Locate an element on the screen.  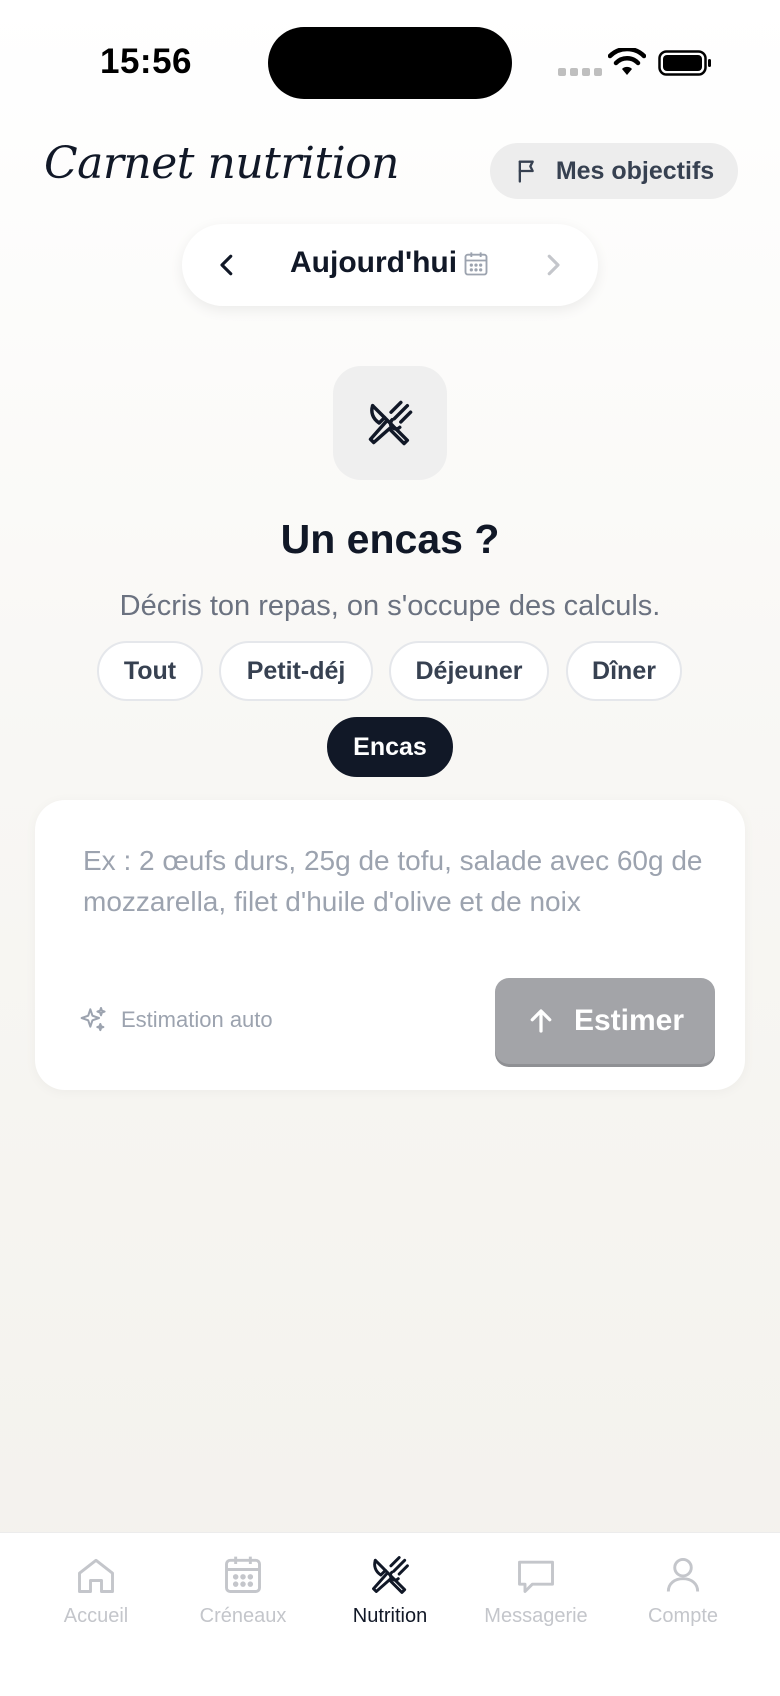
chevron-left-icon is located at coordinates (227, 265).